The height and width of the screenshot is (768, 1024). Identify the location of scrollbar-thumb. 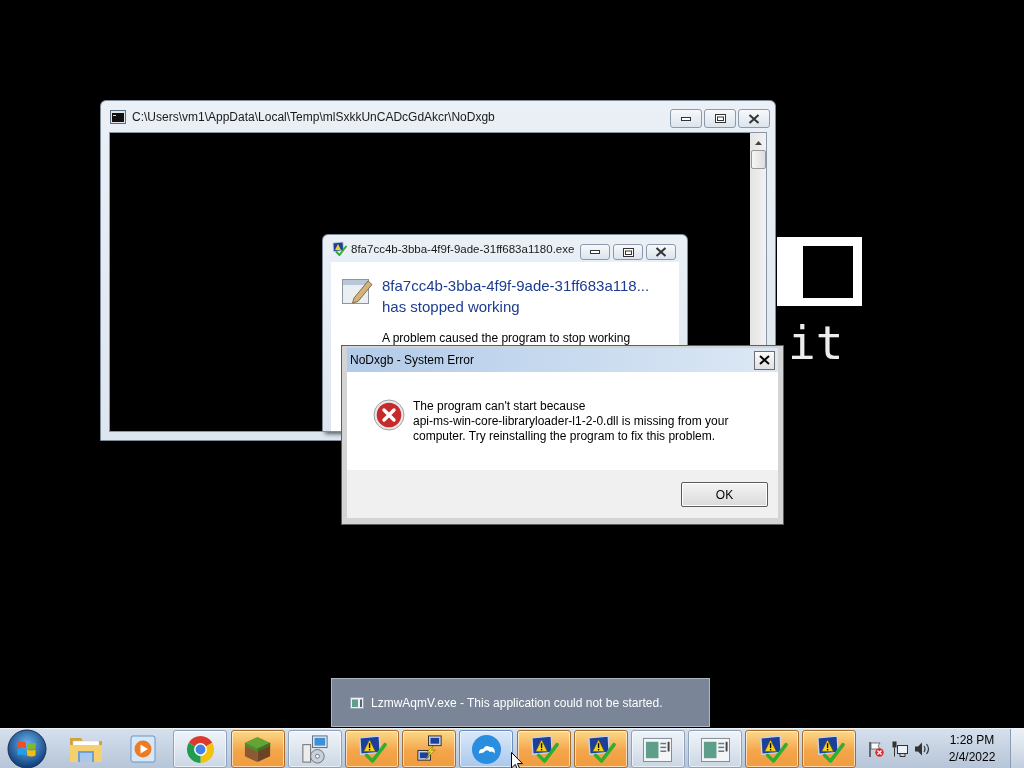
(758, 159).